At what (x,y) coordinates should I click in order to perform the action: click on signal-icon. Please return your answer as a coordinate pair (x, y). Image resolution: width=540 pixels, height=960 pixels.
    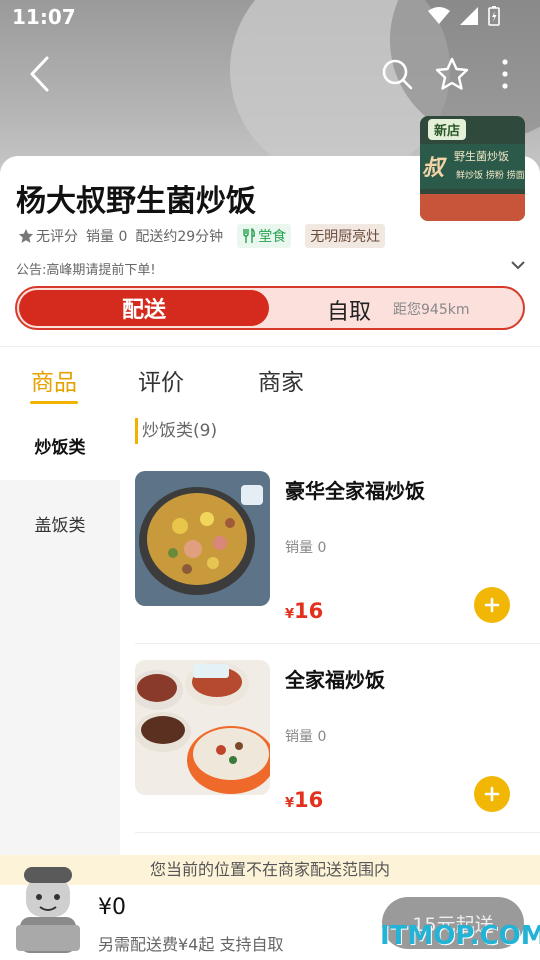
    Looking at the image, I should click on (469, 16).